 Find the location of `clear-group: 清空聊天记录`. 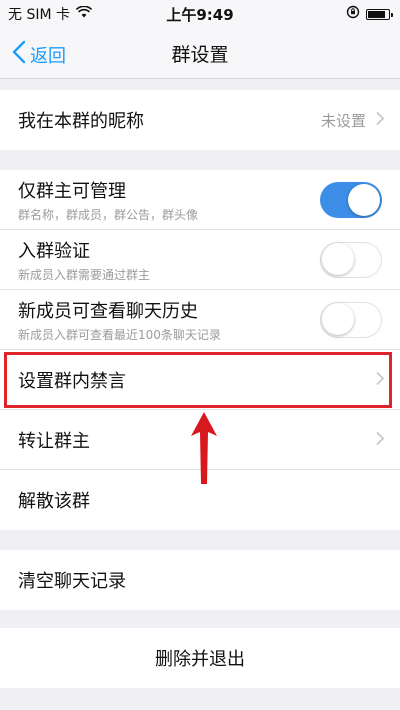

clear-group: 清空聊天记录 is located at coordinates (200, 580).